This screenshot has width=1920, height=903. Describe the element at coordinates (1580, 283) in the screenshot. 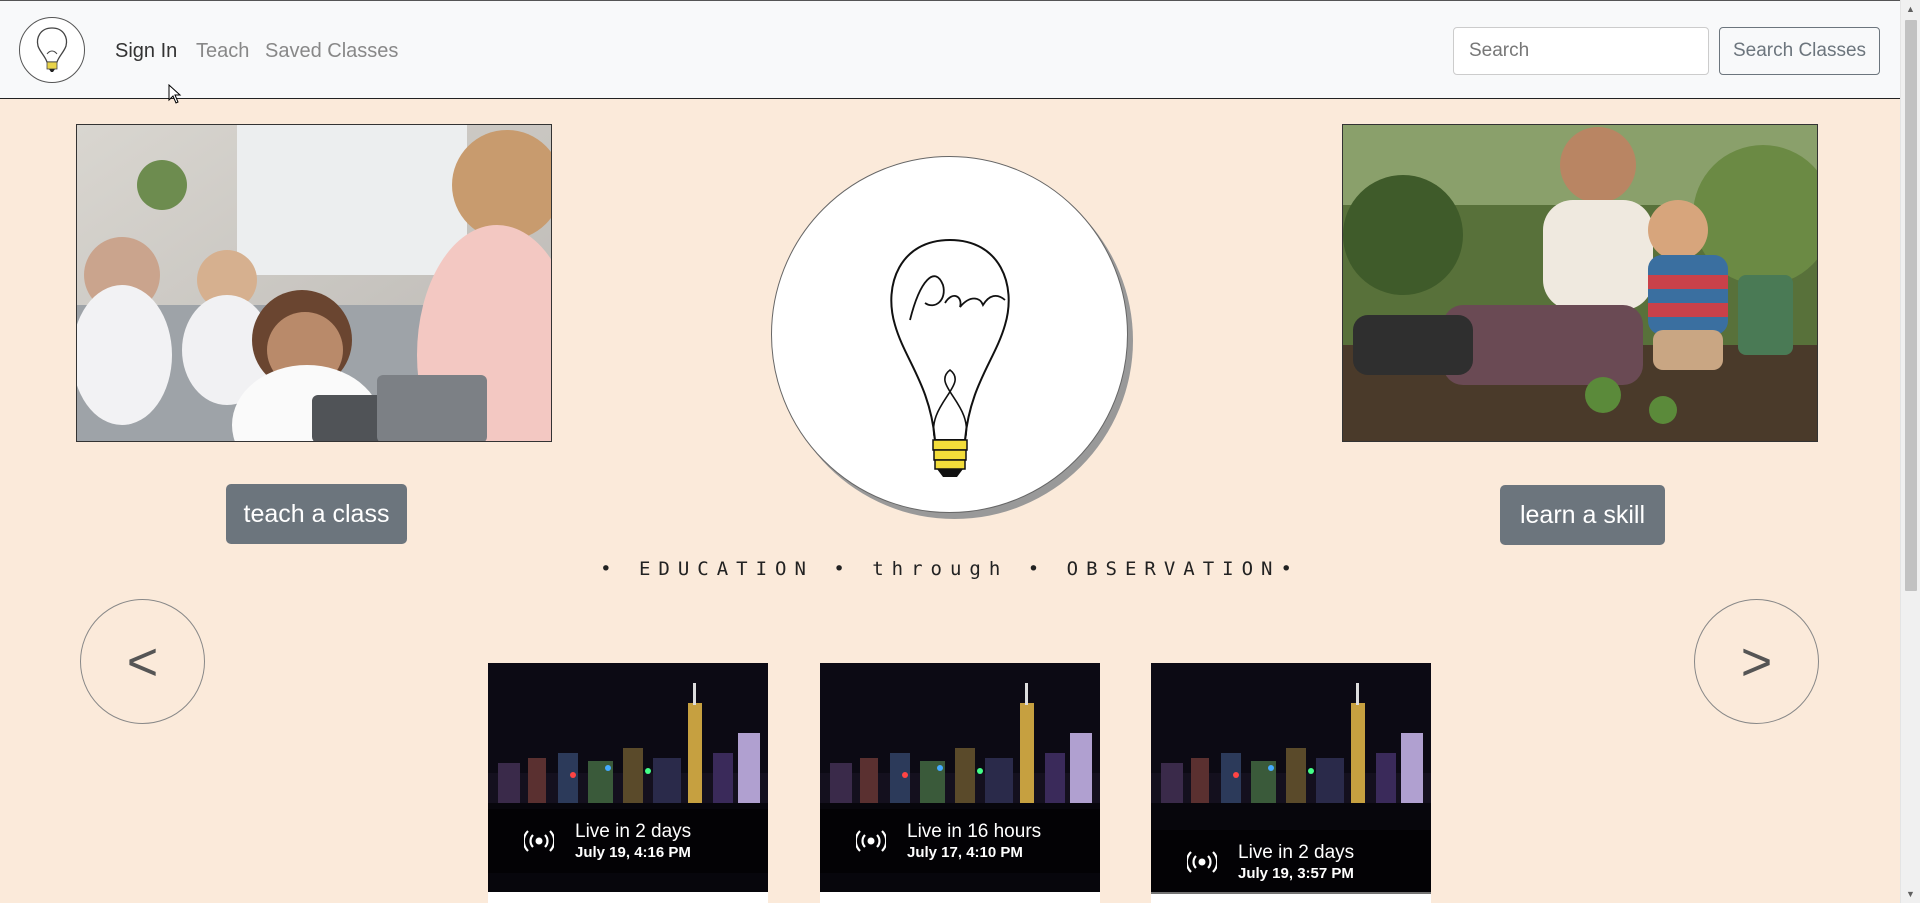

I see `gardening-photo` at that location.